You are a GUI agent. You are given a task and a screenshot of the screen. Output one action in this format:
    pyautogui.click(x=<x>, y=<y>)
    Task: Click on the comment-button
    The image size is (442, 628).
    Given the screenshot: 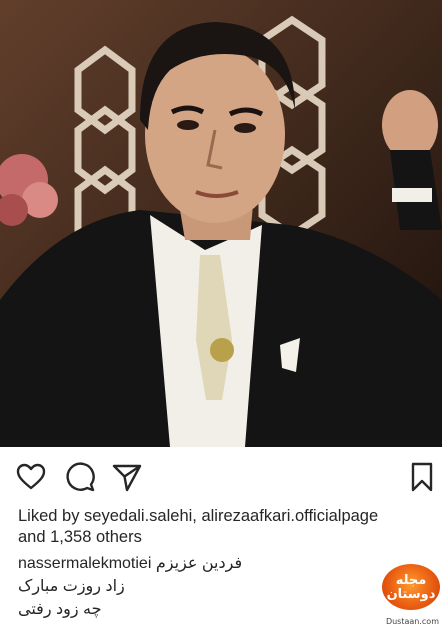 What is the action you would take?
    pyautogui.click(x=80, y=477)
    